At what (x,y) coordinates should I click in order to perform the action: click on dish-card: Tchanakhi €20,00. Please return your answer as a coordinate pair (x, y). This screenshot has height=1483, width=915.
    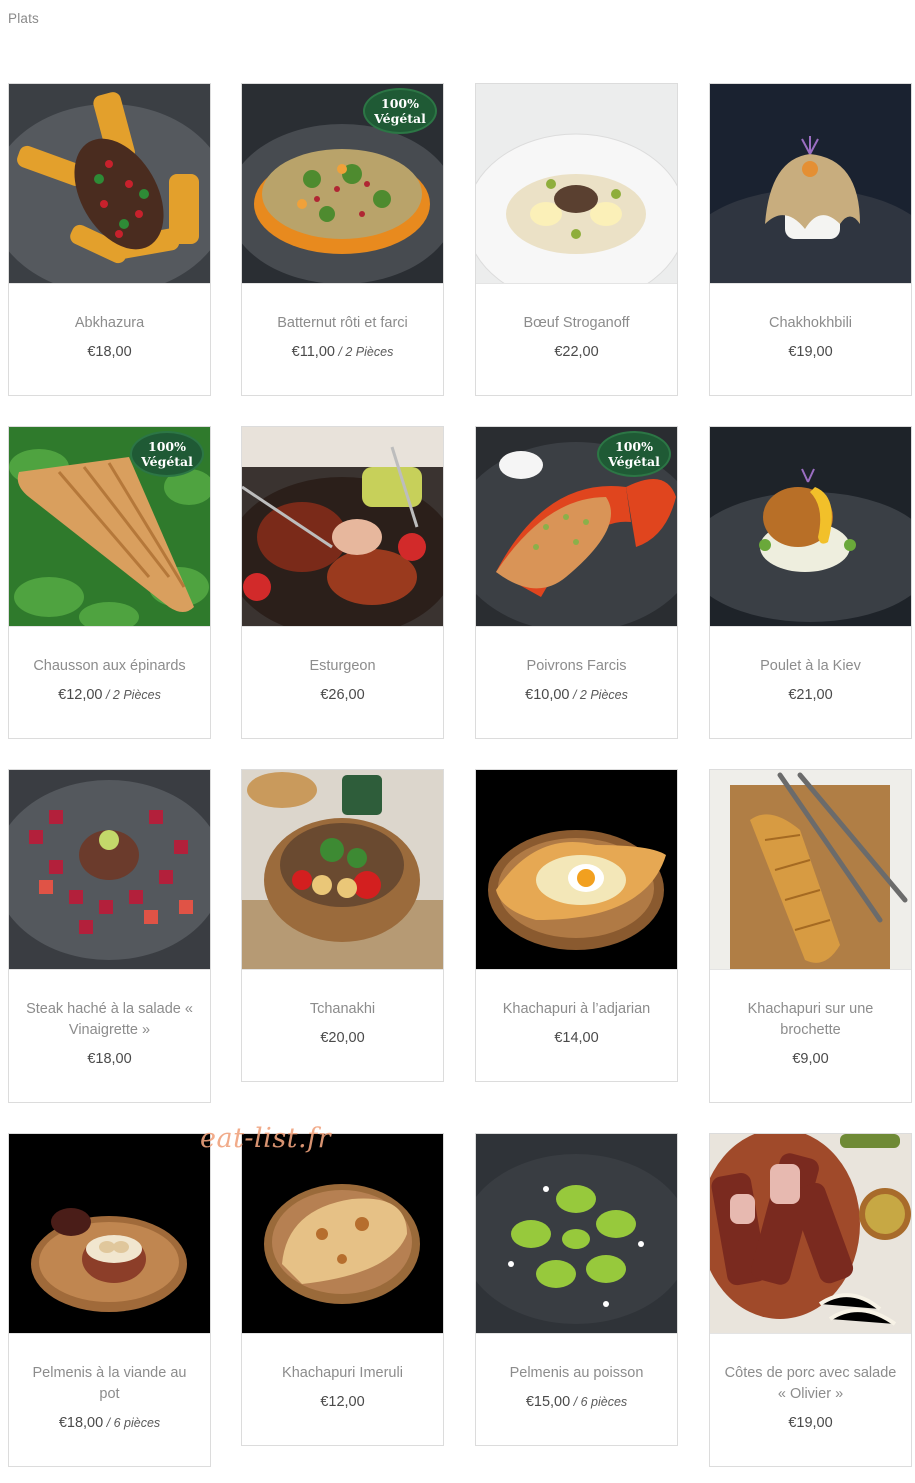
    Looking at the image, I should click on (342, 925).